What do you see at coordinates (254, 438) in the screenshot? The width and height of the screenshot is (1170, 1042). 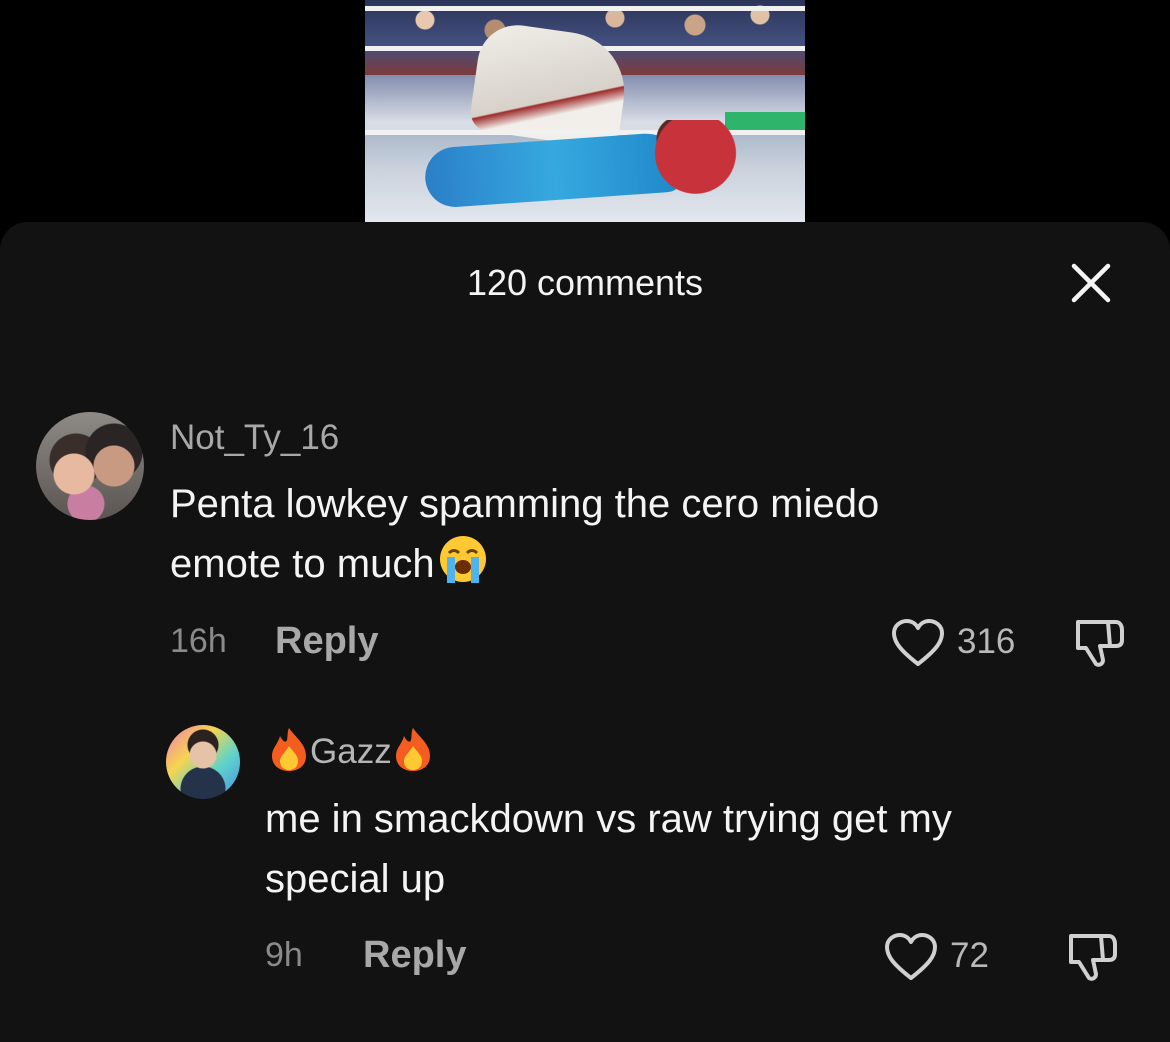 I see `comment-username: Not_Ty_16` at bounding box center [254, 438].